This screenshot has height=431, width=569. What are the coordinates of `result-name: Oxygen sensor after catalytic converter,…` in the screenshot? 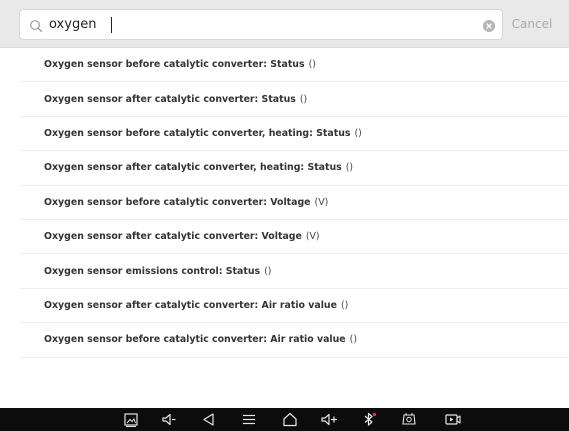 It's located at (193, 168).